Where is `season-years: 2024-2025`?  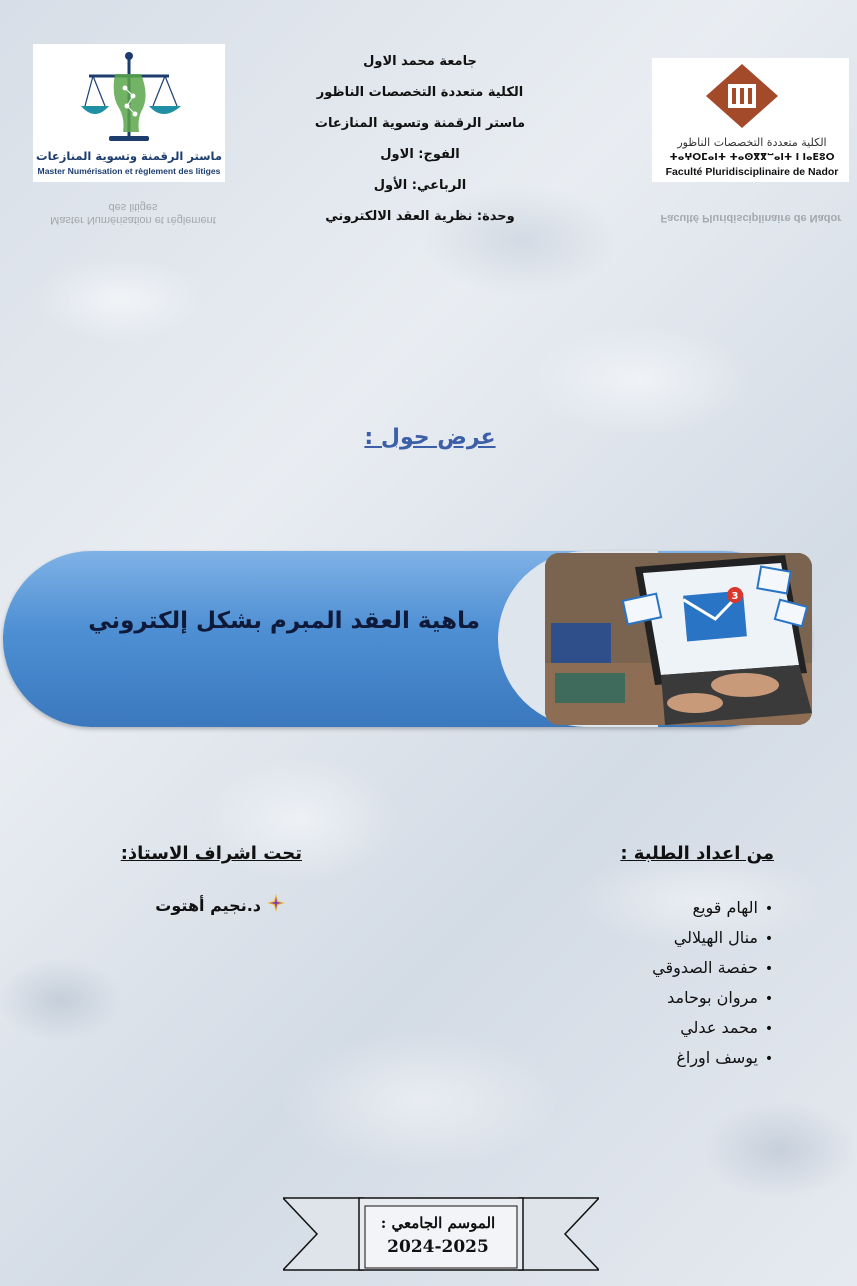
season-years: 2024-2025 is located at coordinates (438, 1247).